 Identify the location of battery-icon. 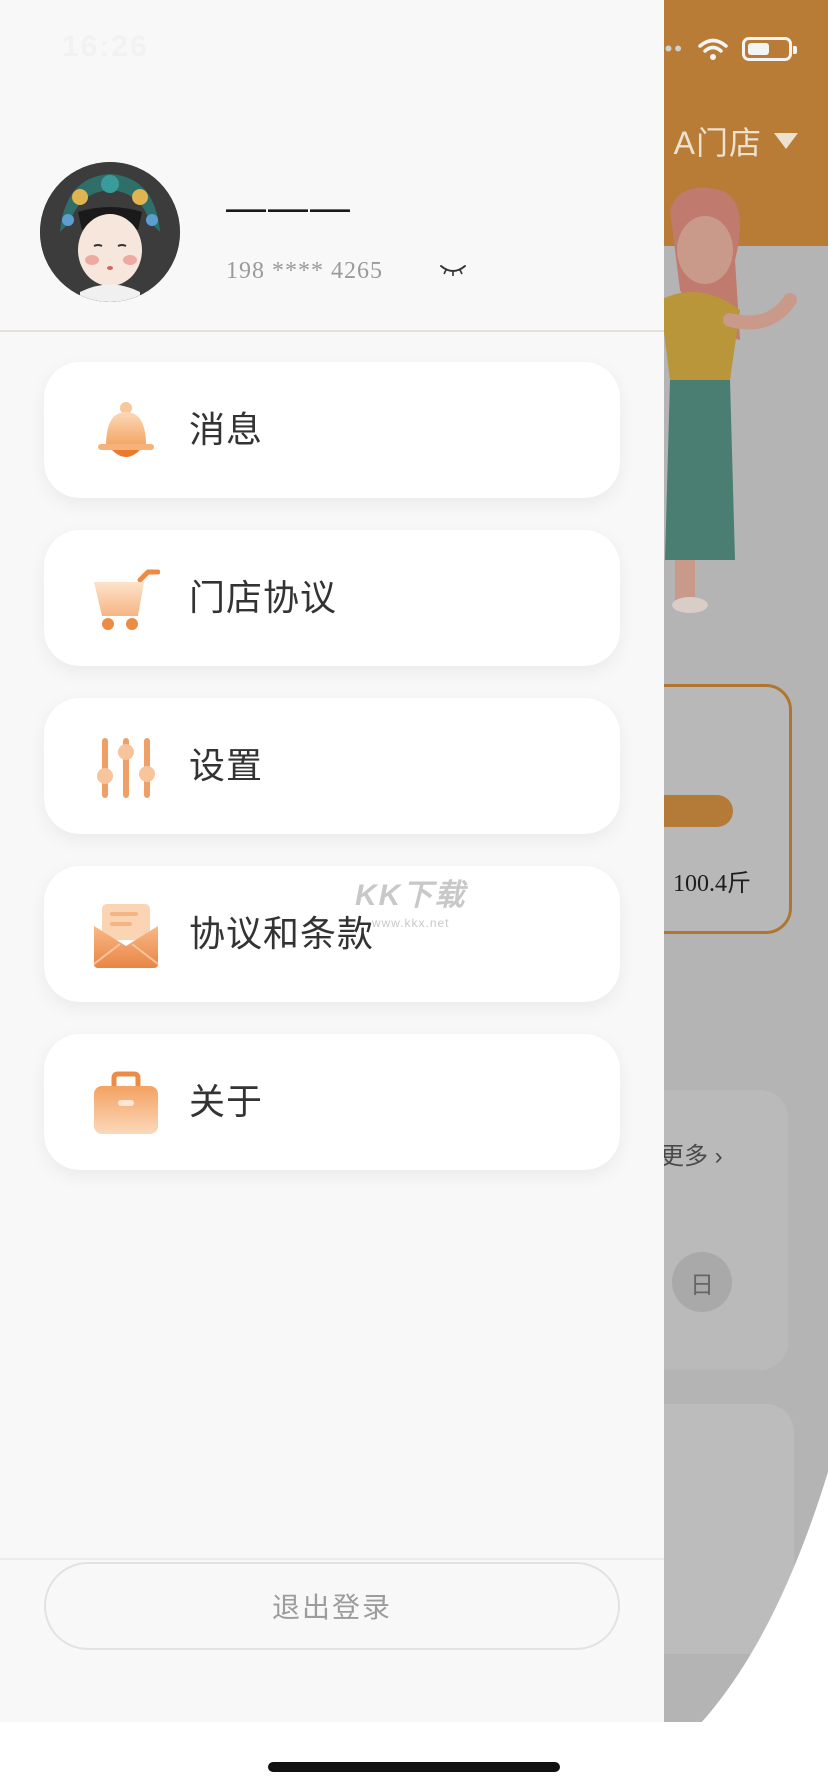
(769, 49).